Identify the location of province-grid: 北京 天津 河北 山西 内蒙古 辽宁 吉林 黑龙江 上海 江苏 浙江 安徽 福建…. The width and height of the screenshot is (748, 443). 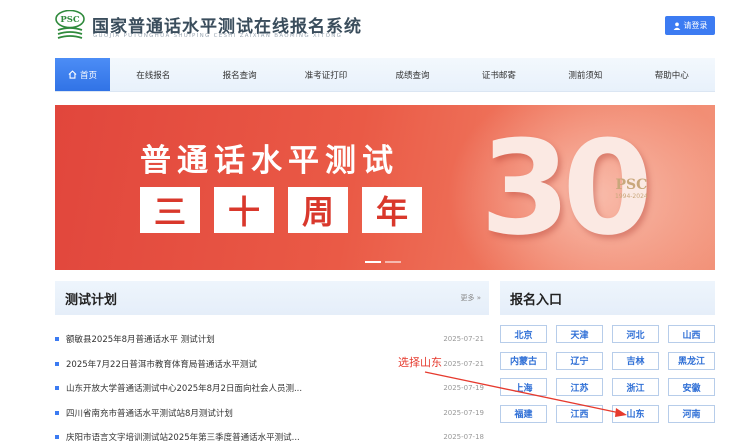
(607, 374).